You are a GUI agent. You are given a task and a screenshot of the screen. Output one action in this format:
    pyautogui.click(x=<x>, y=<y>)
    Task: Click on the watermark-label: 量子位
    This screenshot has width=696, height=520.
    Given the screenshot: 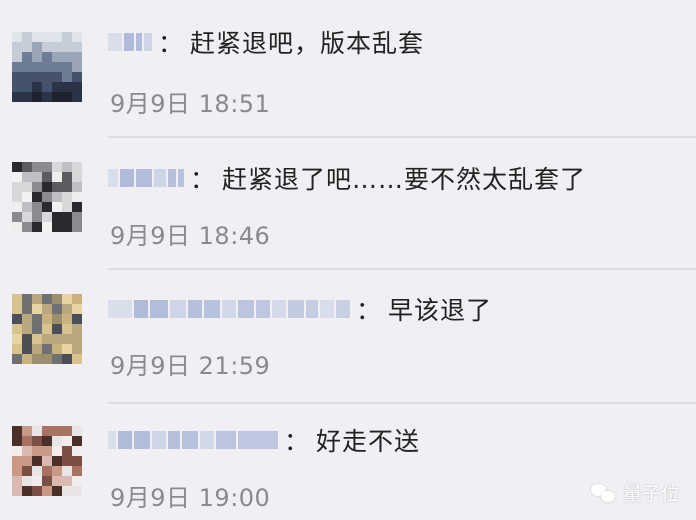 What is the action you would take?
    pyautogui.click(x=651, y=494)
    